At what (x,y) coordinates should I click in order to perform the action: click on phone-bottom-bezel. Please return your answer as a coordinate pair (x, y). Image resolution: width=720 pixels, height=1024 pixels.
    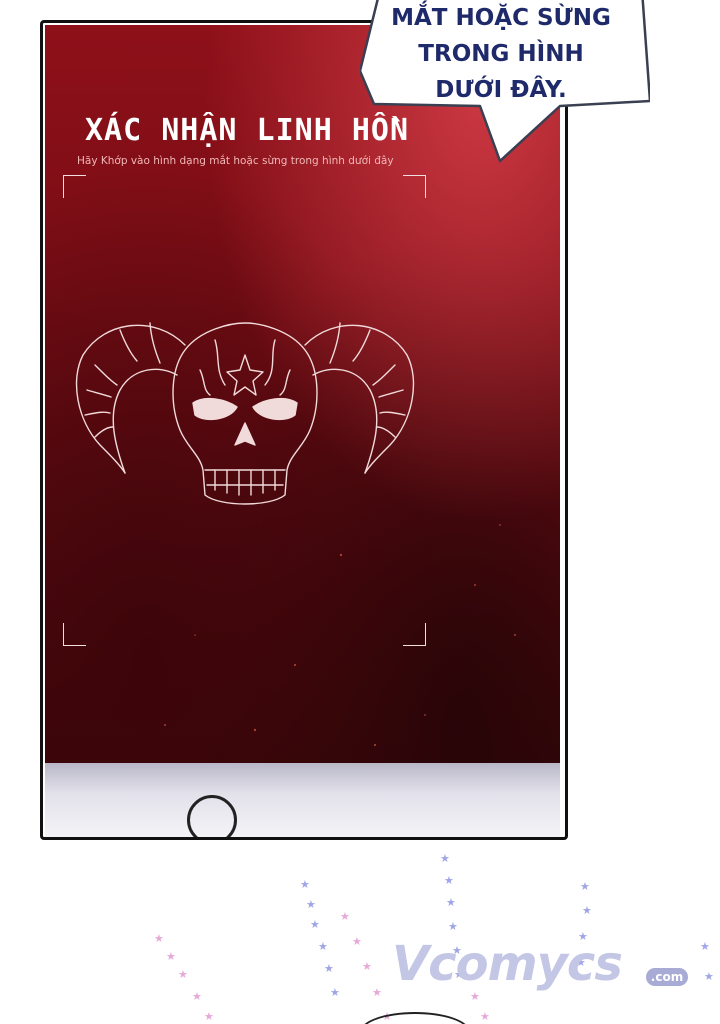
    Looking at the image, I should click on (302, 800).